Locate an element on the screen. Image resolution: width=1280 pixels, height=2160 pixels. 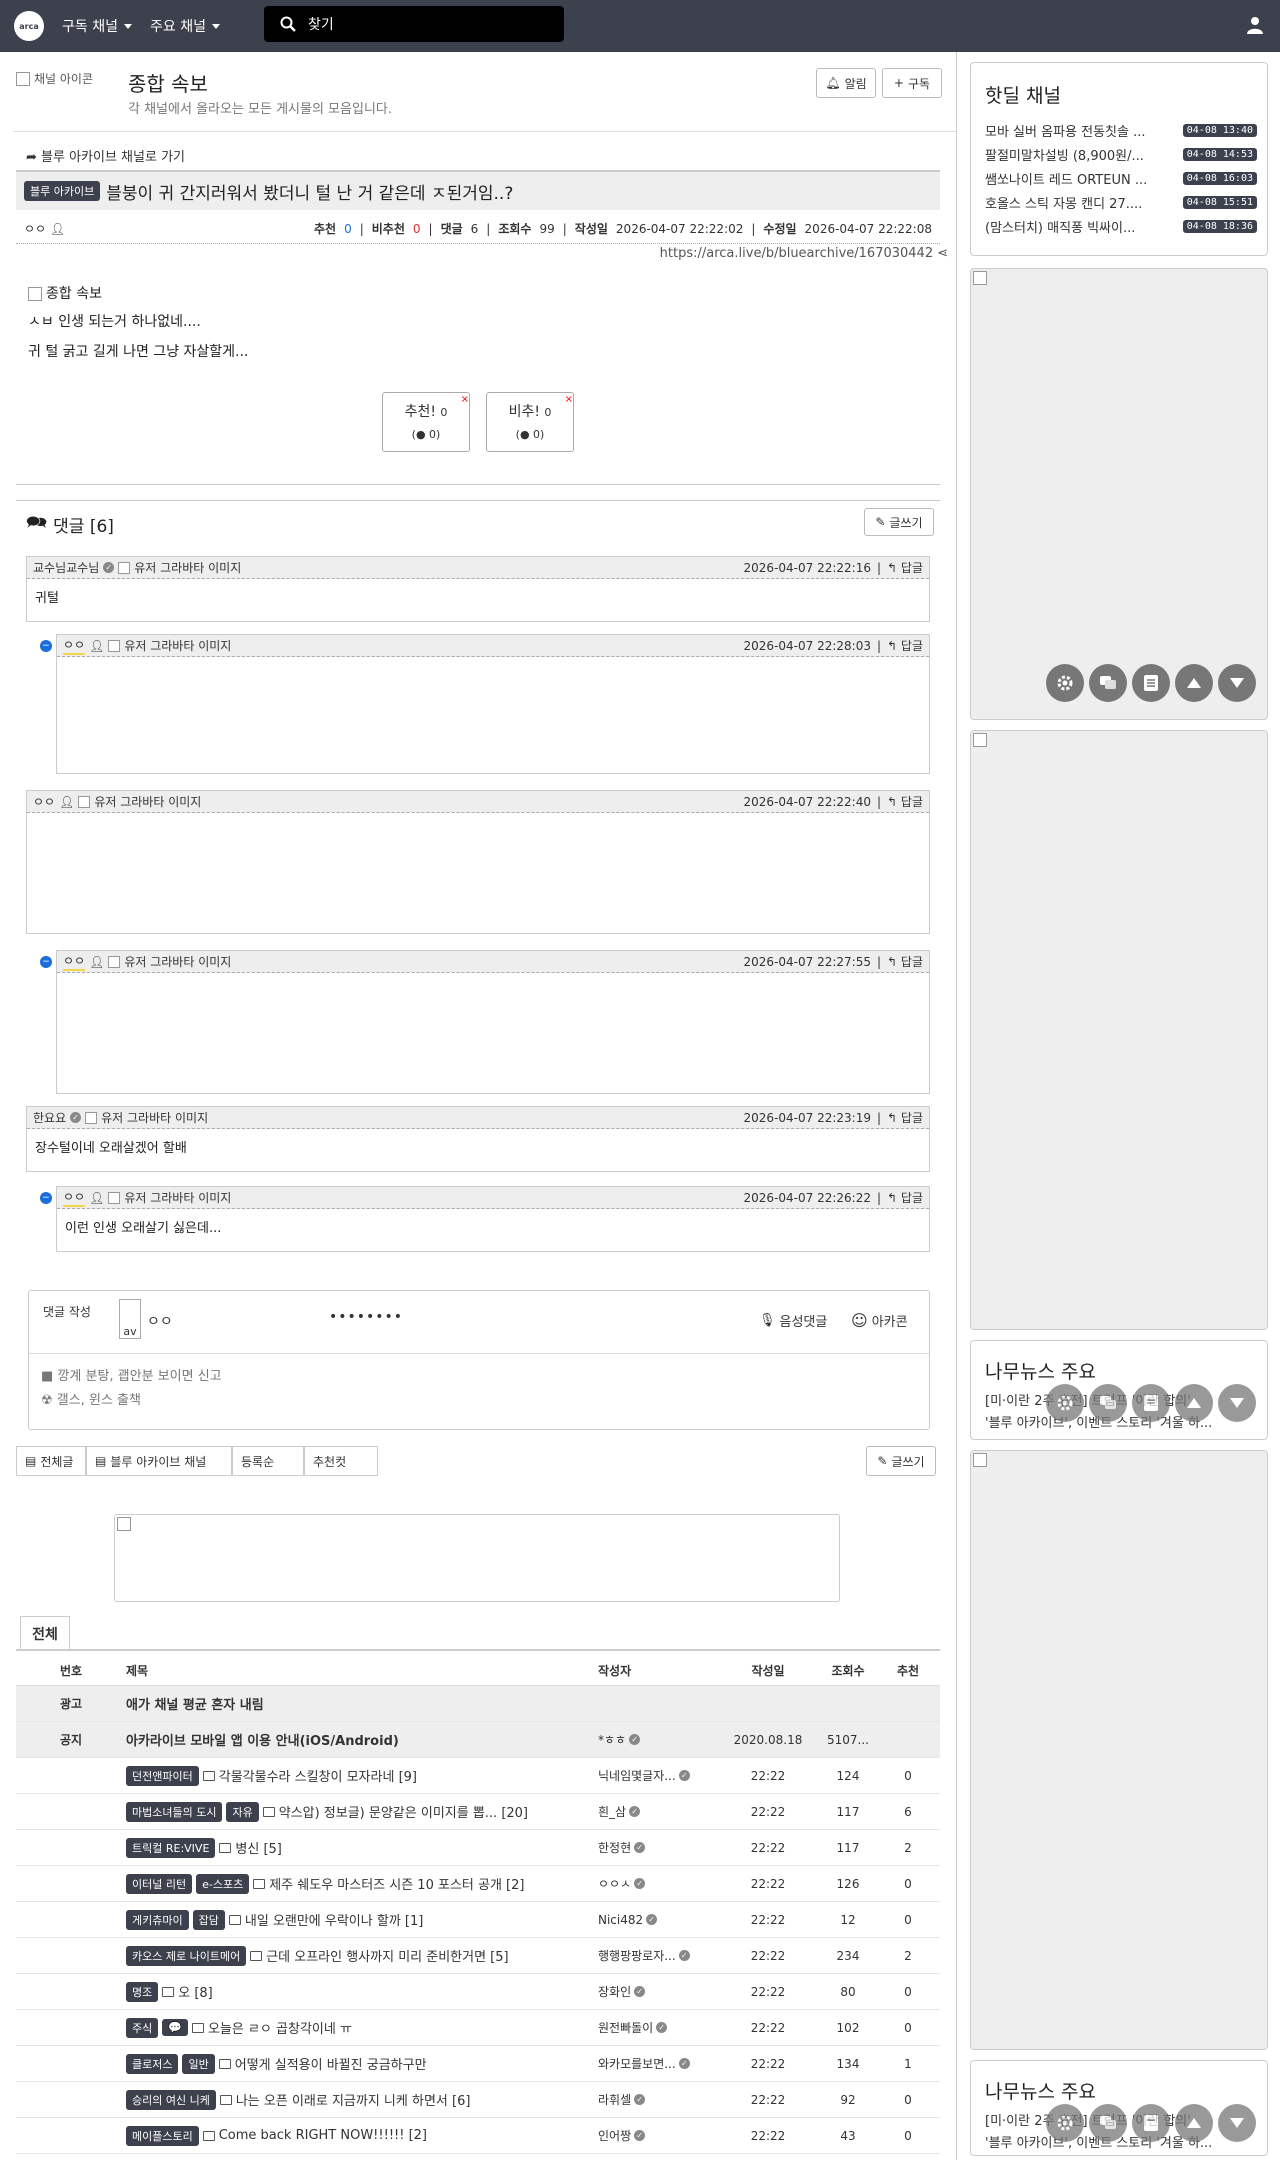
name-field: ㅇㅇ is located at coordinates (160, 1321).